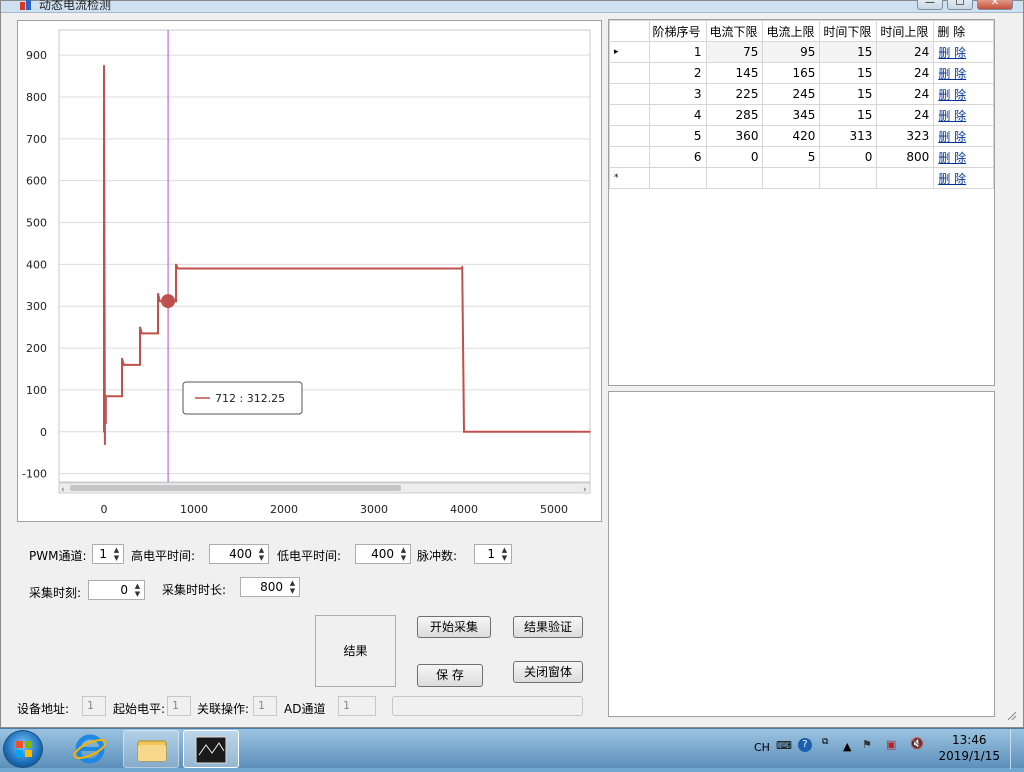 The width and height of the screenshot is (1024, 772). What do you see at coordinates (677, 73) in the screenshot?
I see `cell-step: 2` at bounding box center [677, 73].